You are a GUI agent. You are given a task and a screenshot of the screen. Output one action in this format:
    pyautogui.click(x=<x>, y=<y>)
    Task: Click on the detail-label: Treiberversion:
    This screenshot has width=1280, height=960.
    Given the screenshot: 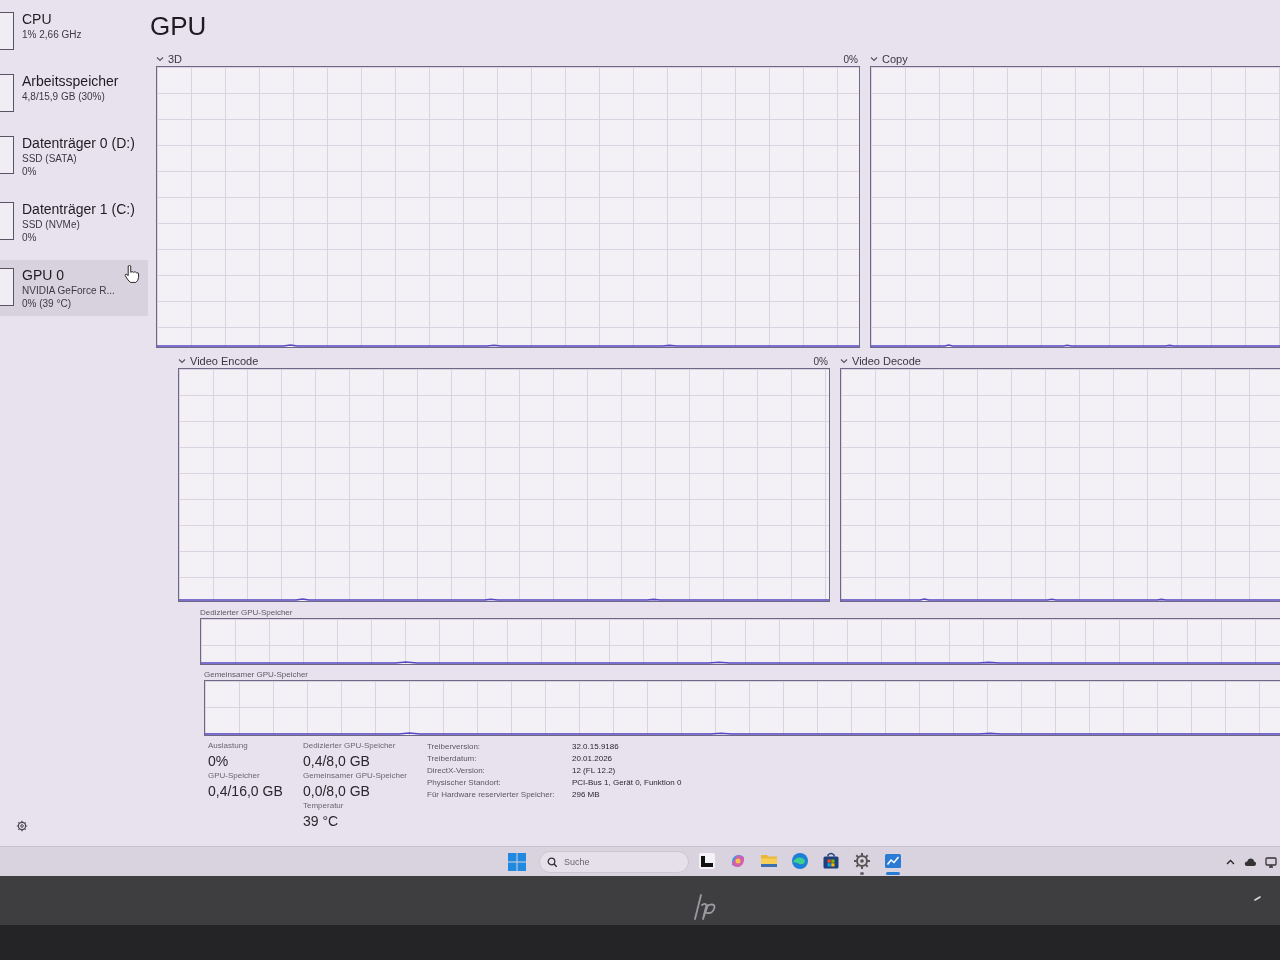 What is the action you would take?
    pyautogui.click(x=454, y=747)
    